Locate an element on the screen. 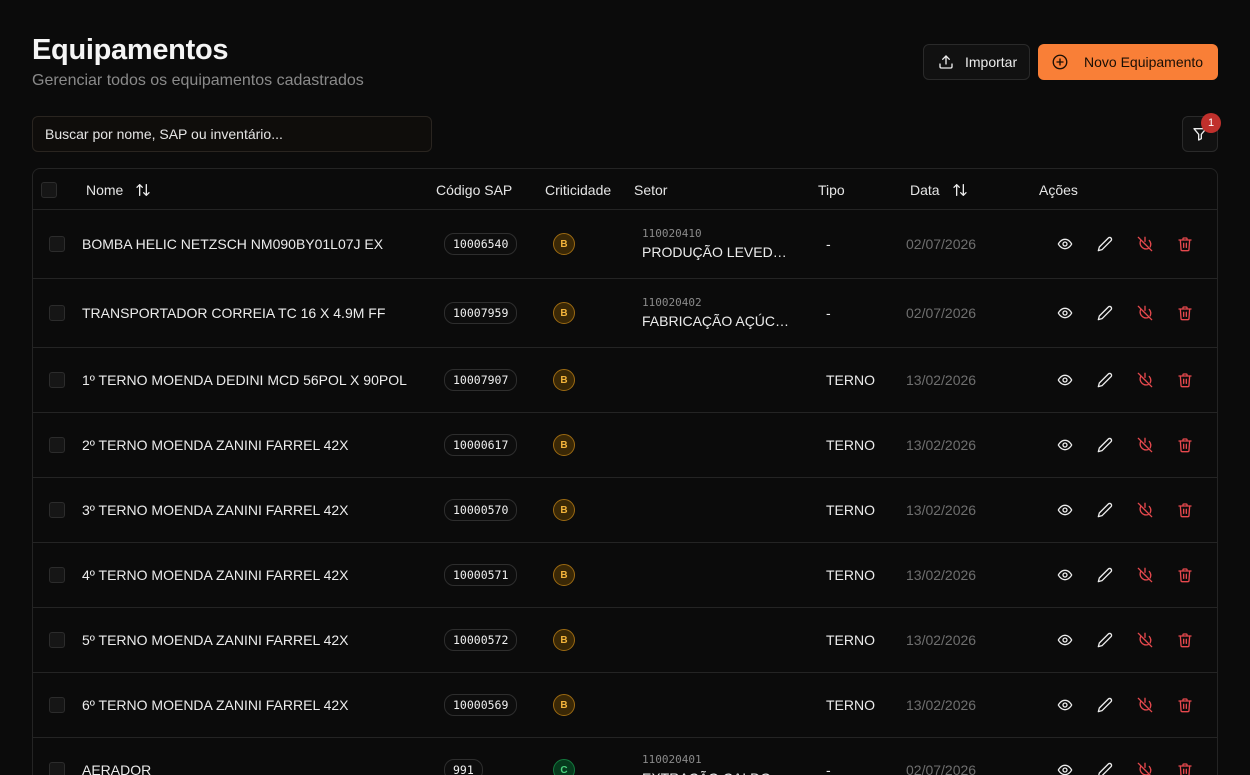  sap-code-pill: 10000569 is located at coordinates (481, 705).